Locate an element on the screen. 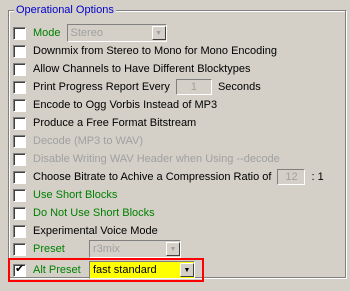  decode-row: Decode (MP3 to WAV) is located at coordinates (78, 141).